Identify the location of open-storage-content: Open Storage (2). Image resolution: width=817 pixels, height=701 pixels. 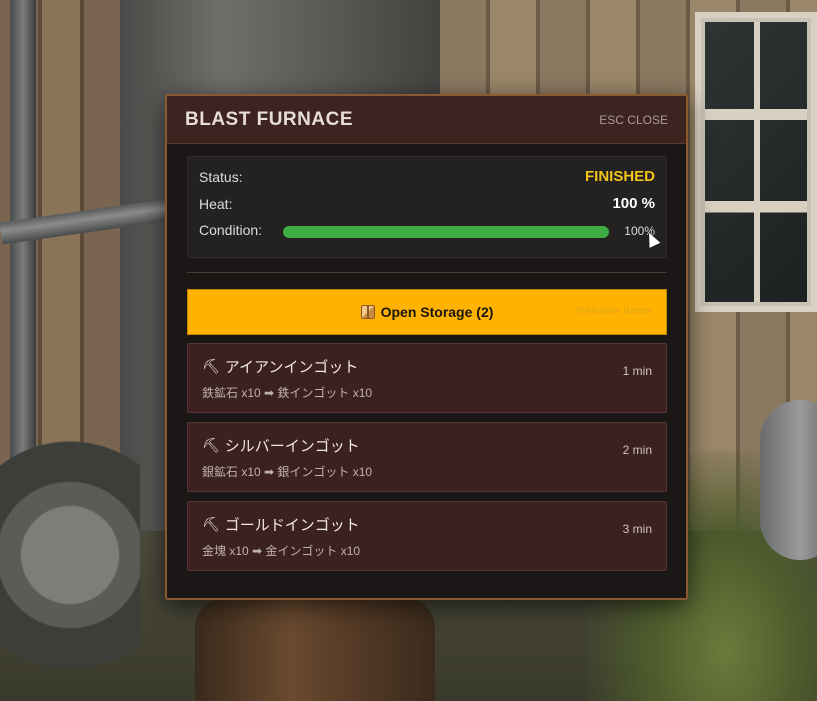
(427, 312).